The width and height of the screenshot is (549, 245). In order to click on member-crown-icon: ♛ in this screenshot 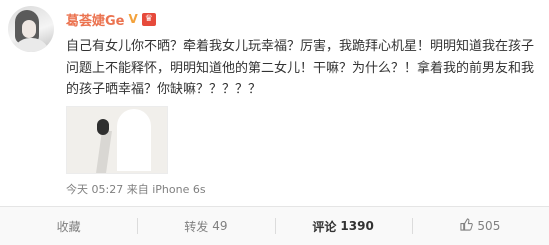, I will do `click(148, 19)`.